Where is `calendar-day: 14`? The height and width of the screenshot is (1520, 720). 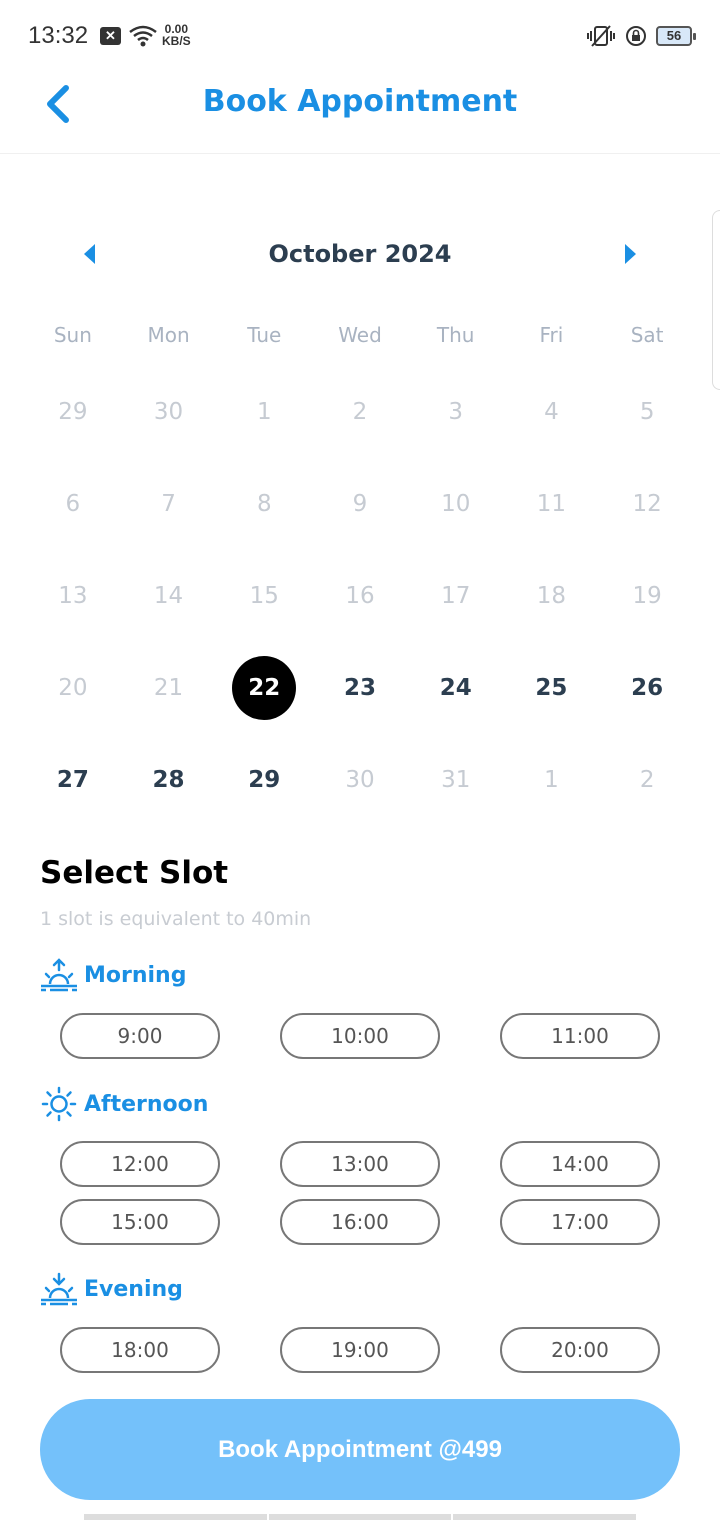 calendar-day: 14 is located at coordinates (169, 596).